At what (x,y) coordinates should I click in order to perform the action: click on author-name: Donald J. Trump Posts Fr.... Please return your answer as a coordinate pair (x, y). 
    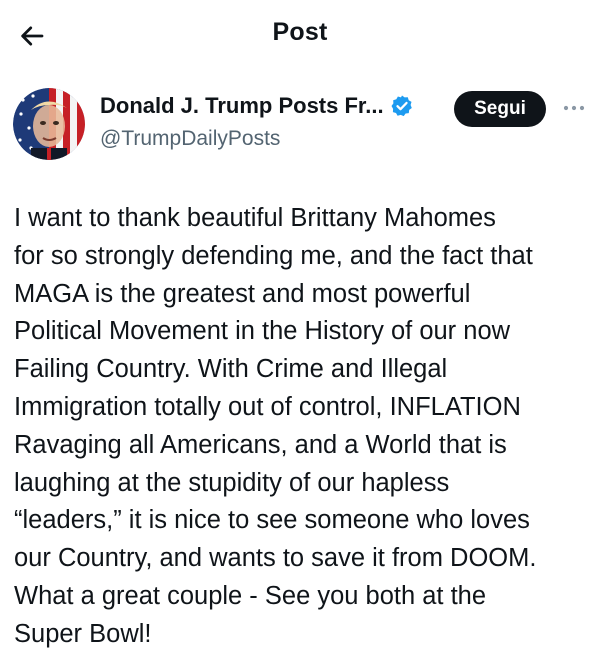
    Looking at the image, I should click on (242, 106).